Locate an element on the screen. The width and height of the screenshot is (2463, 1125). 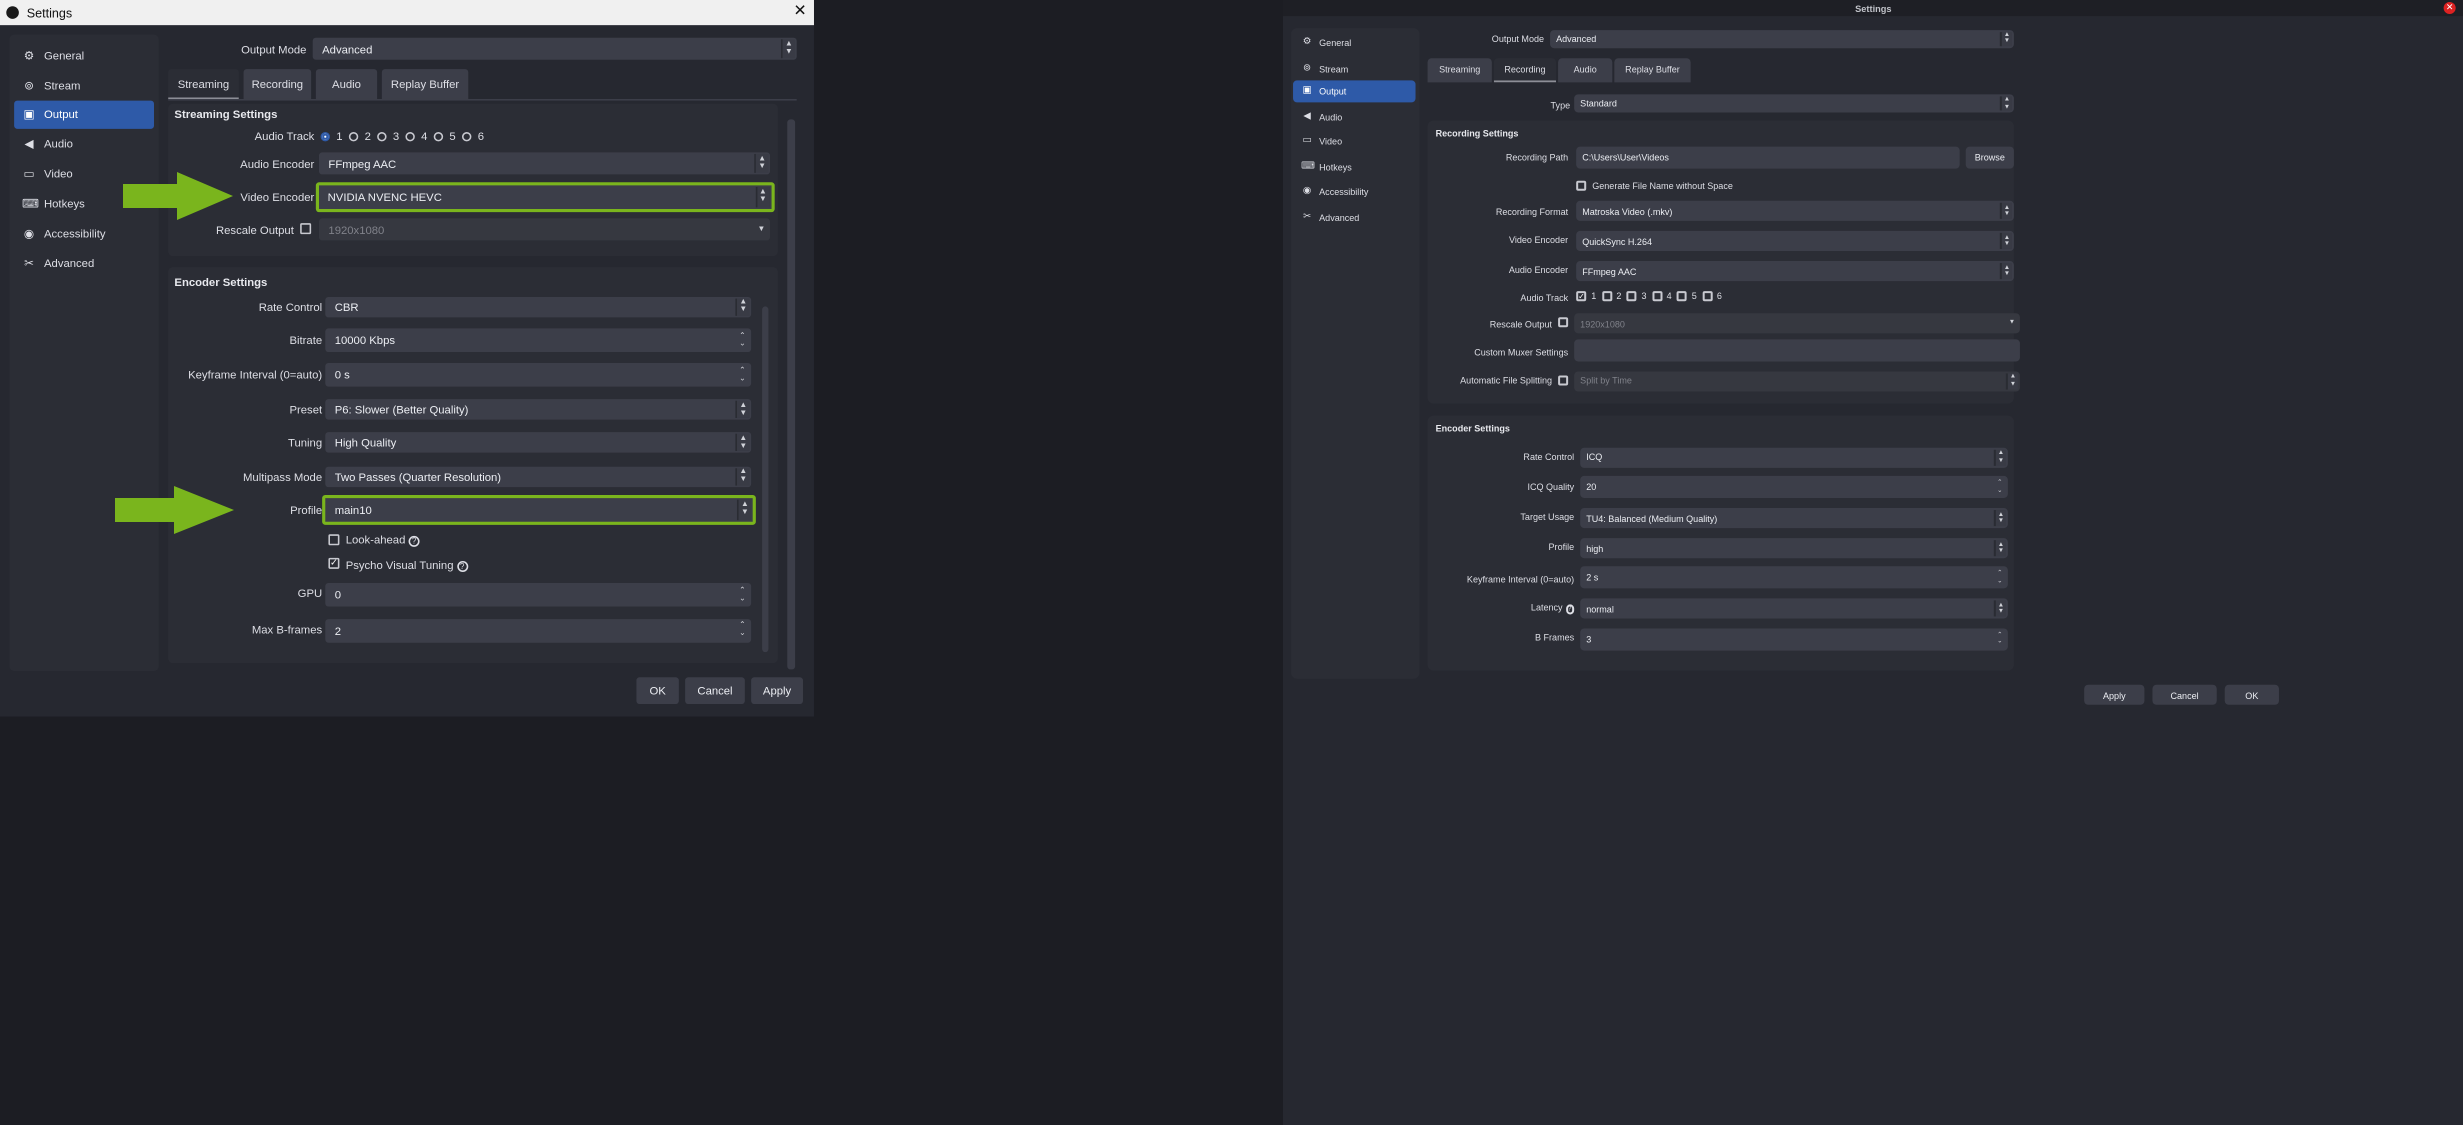
max-b-frames-spinbox: 2 ⌃ ⌄ is located at coordinates (538, 630).